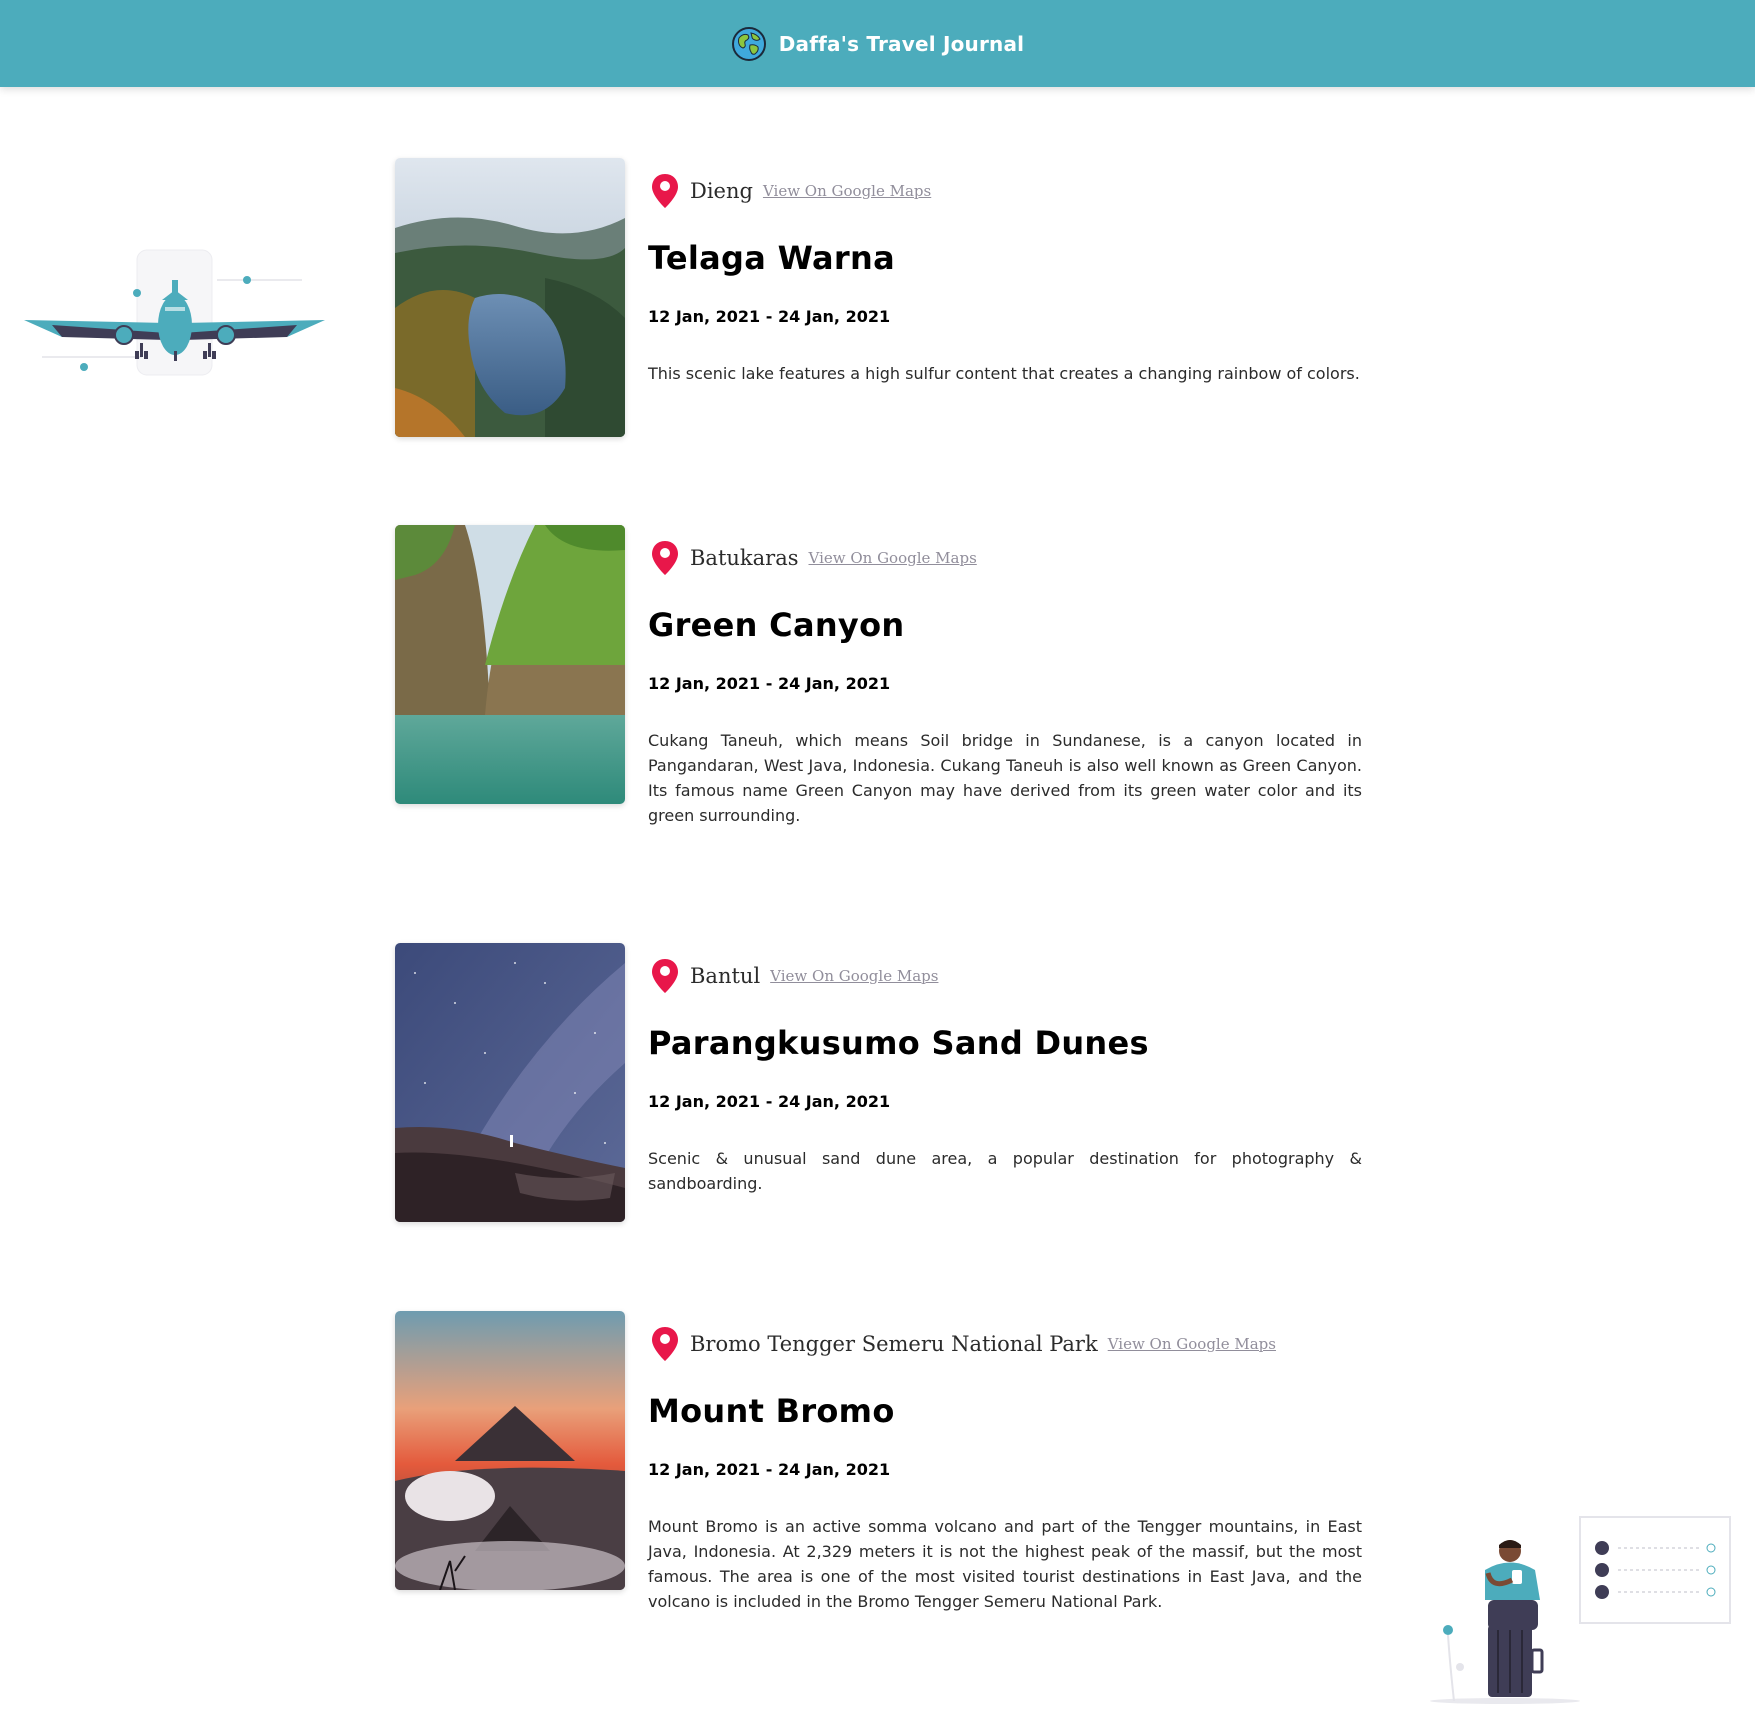  I want to click on entry-photo-green-canyon, so click(510, 664).